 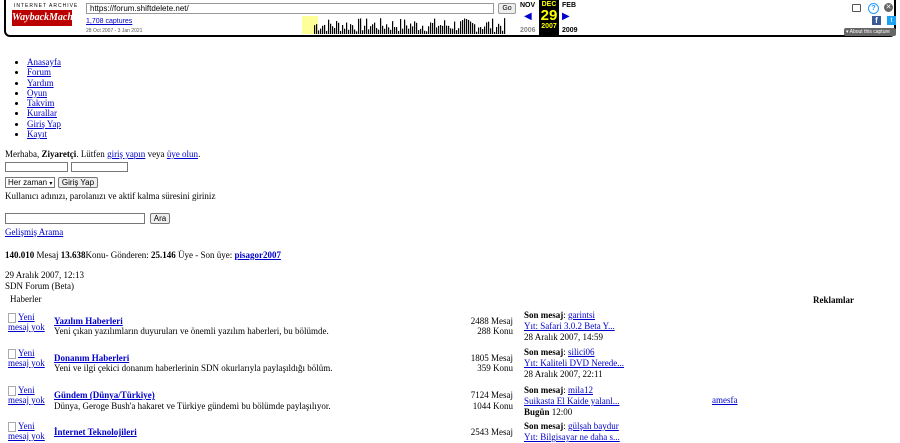 I want to click on nav-link-home: Anasayfa, so click(x=44, y=62).